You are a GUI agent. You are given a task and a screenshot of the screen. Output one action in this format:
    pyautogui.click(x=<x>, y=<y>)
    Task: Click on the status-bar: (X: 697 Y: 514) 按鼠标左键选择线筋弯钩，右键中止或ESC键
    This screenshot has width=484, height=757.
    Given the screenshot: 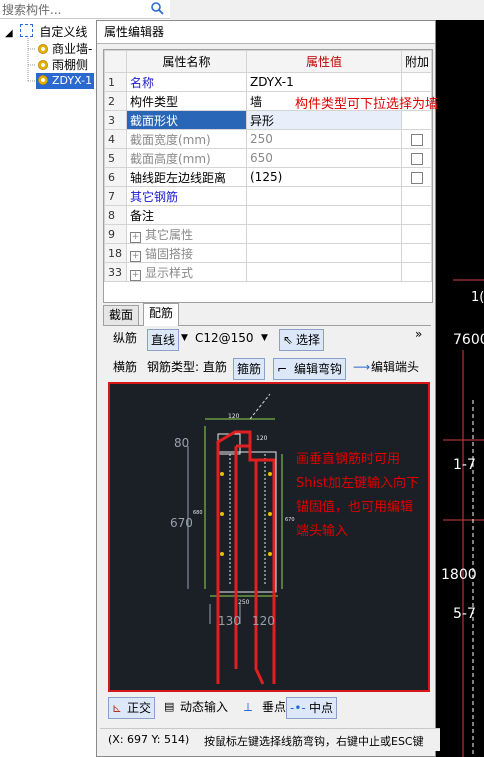 What is the action you would take?
    pyautogui.click(x=270, y=739)
    